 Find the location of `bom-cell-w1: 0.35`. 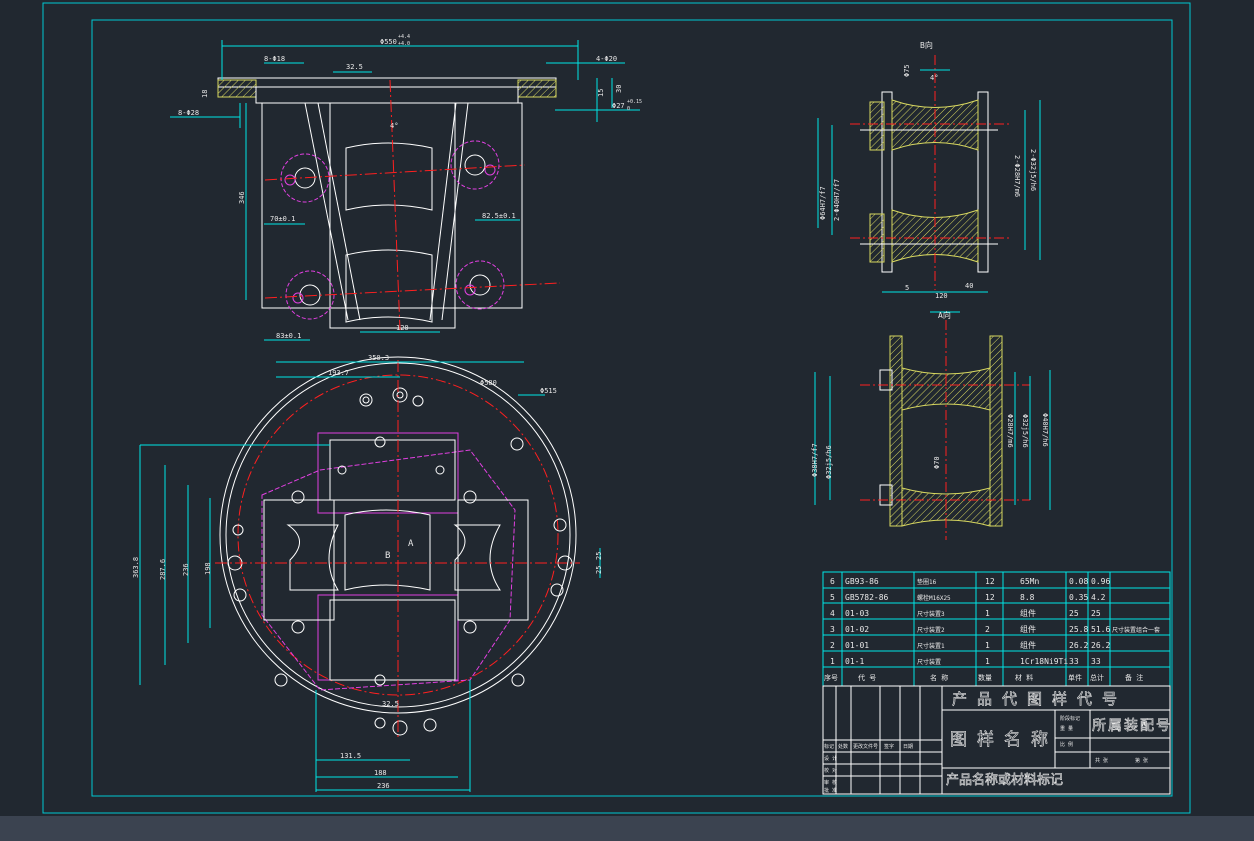

bom-cell-w1: 0.35 is located at coordinates (1078, 597).